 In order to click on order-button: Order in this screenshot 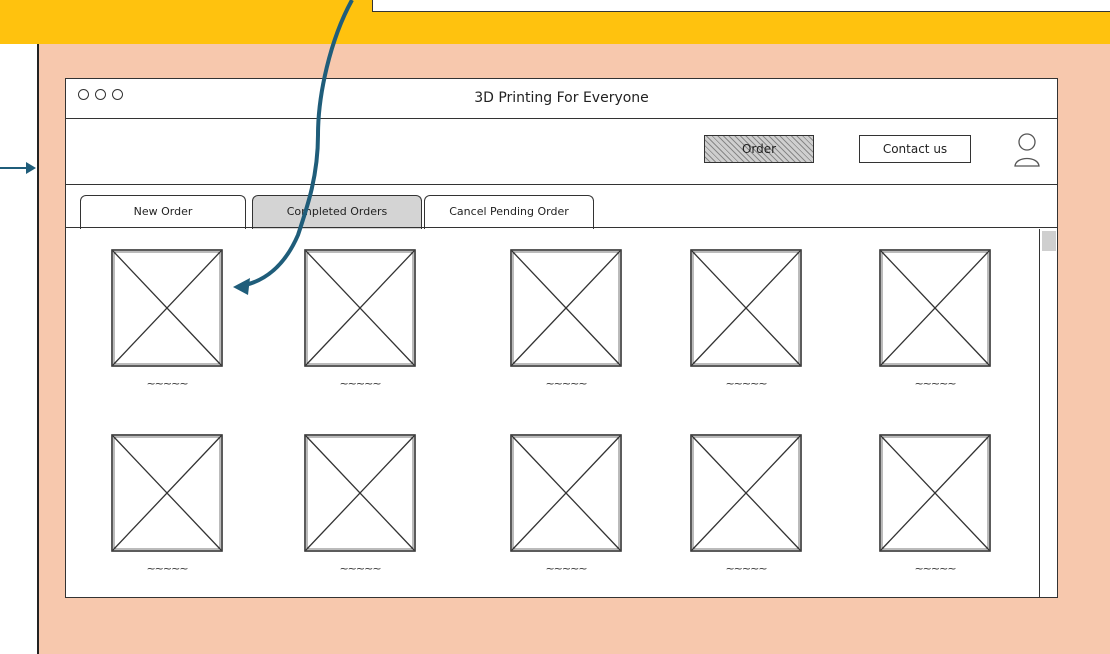, I will do `click(759, 149)`.